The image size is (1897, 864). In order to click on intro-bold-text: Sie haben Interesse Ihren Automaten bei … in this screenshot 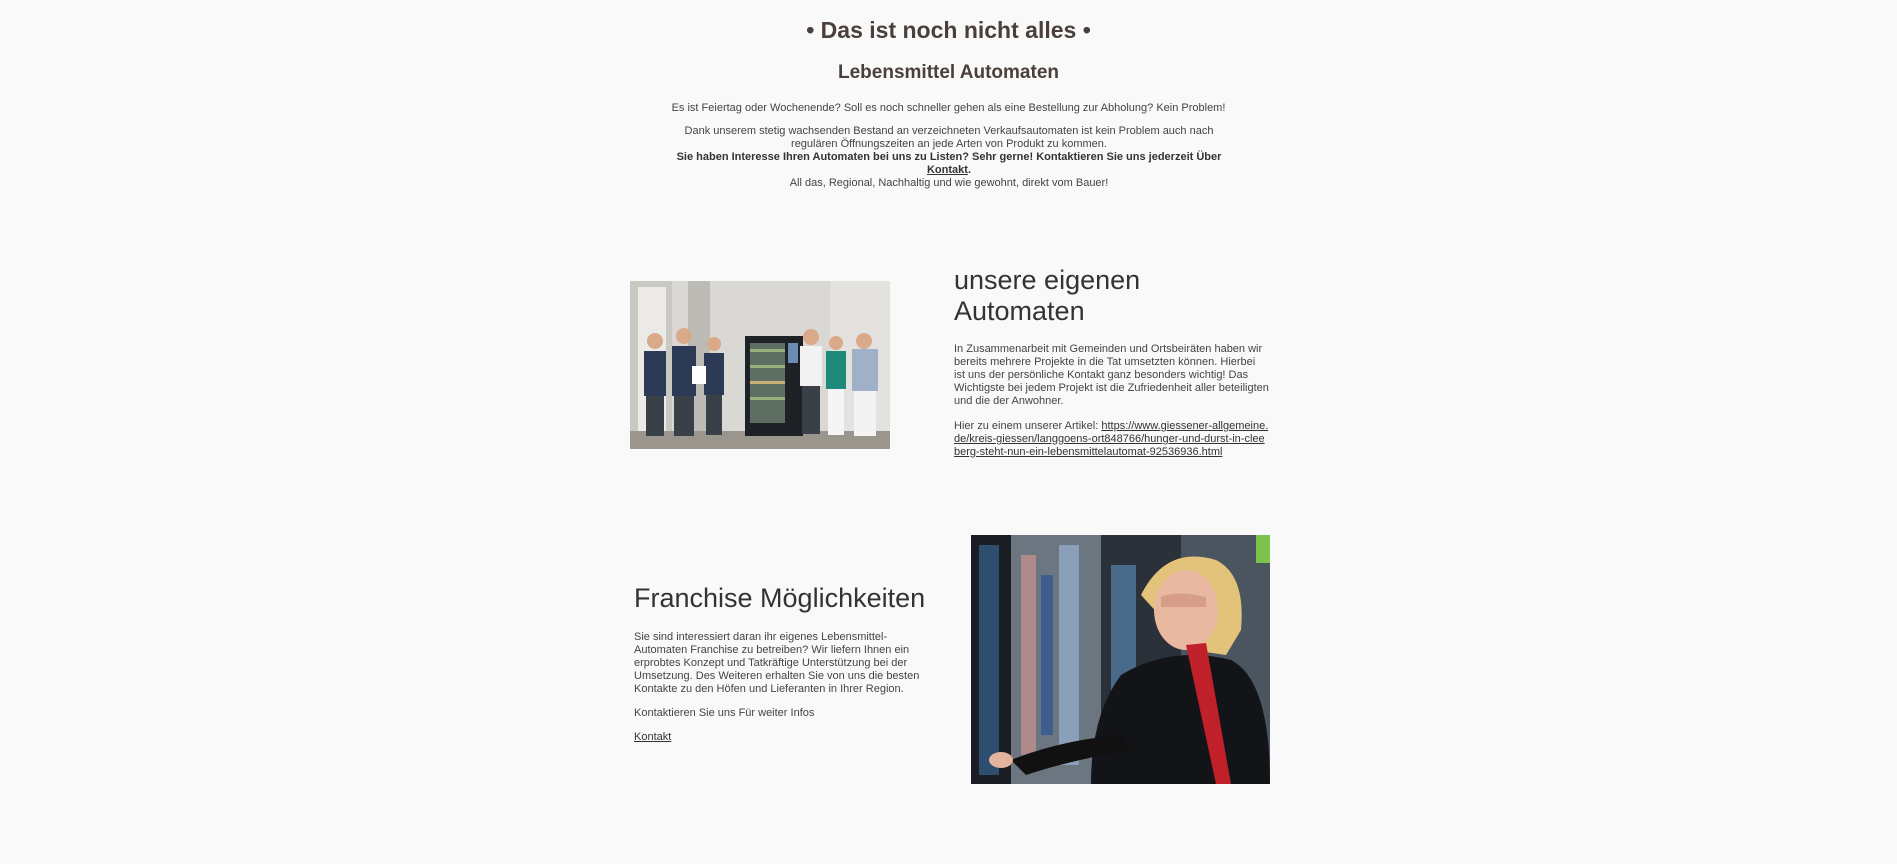, I will do `click(949, 157)`.